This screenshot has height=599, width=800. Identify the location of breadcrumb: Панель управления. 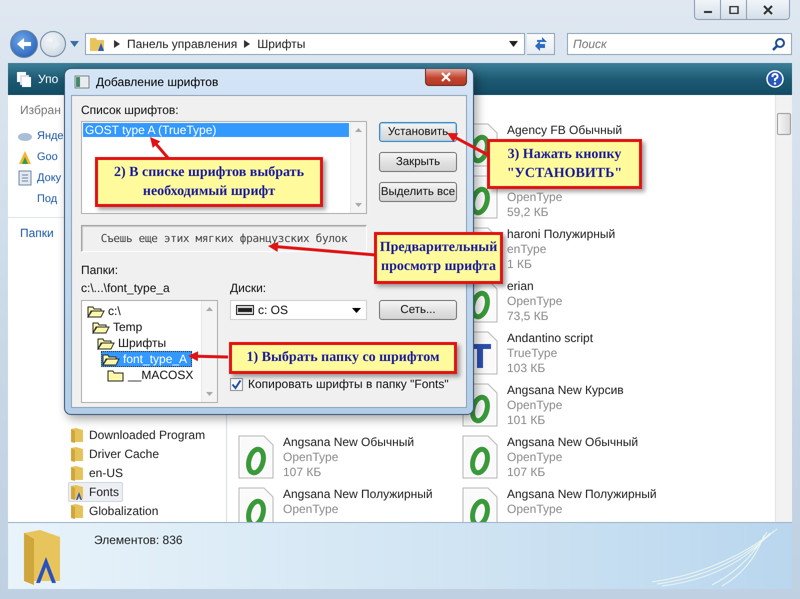
(182, 44).